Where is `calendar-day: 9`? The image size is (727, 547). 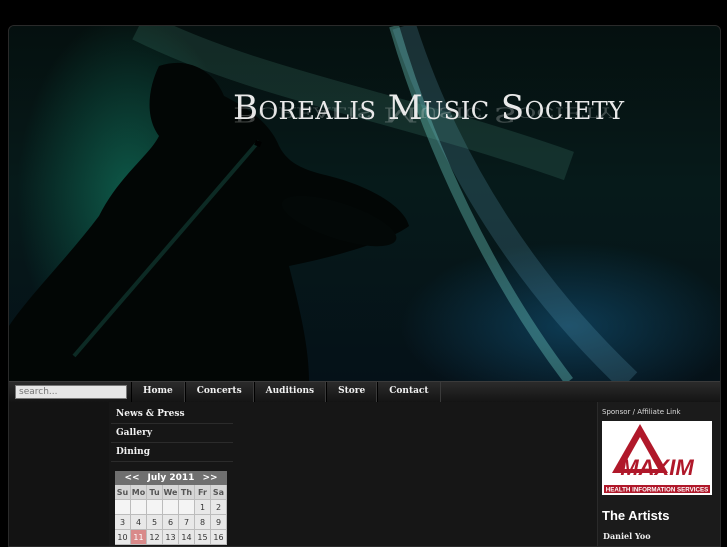 calendar-day: 9 is located at coordinates (219, 522).